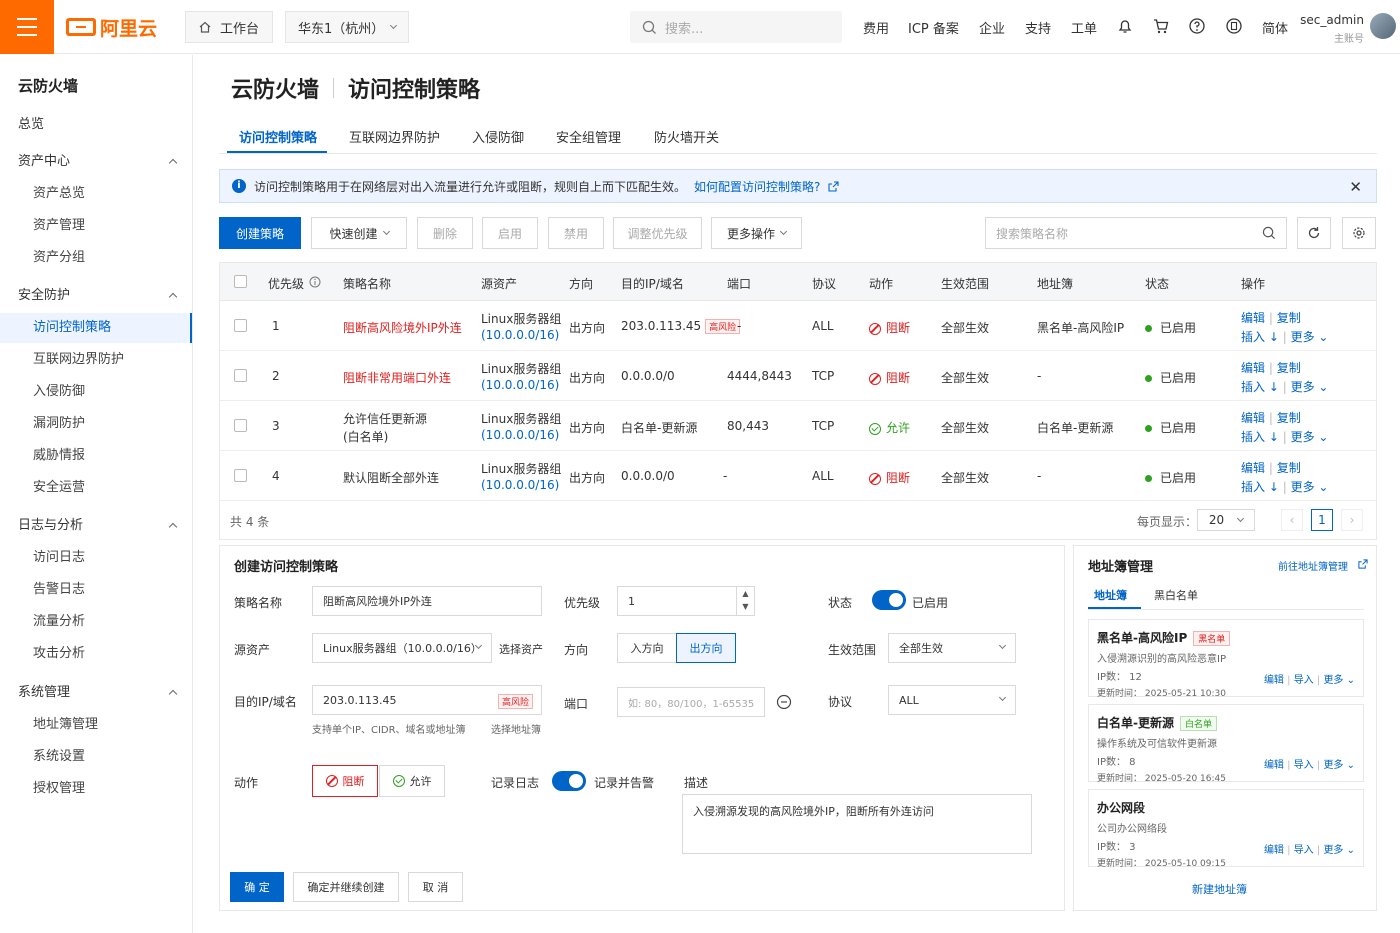 Image resolution: width=1400 pixels, height=933 pixels. Describe the element at coordinates (706, 648) in the screenshot. I see `direction-out-button: 出方向` at that location.